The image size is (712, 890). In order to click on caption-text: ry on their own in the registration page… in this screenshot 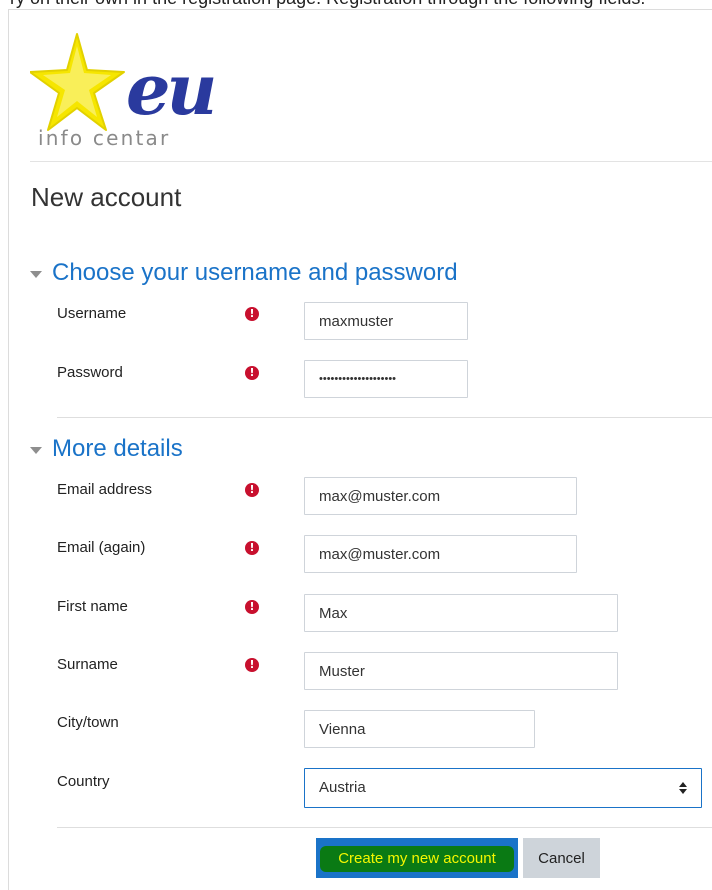, I will do `click(327, 4)`.